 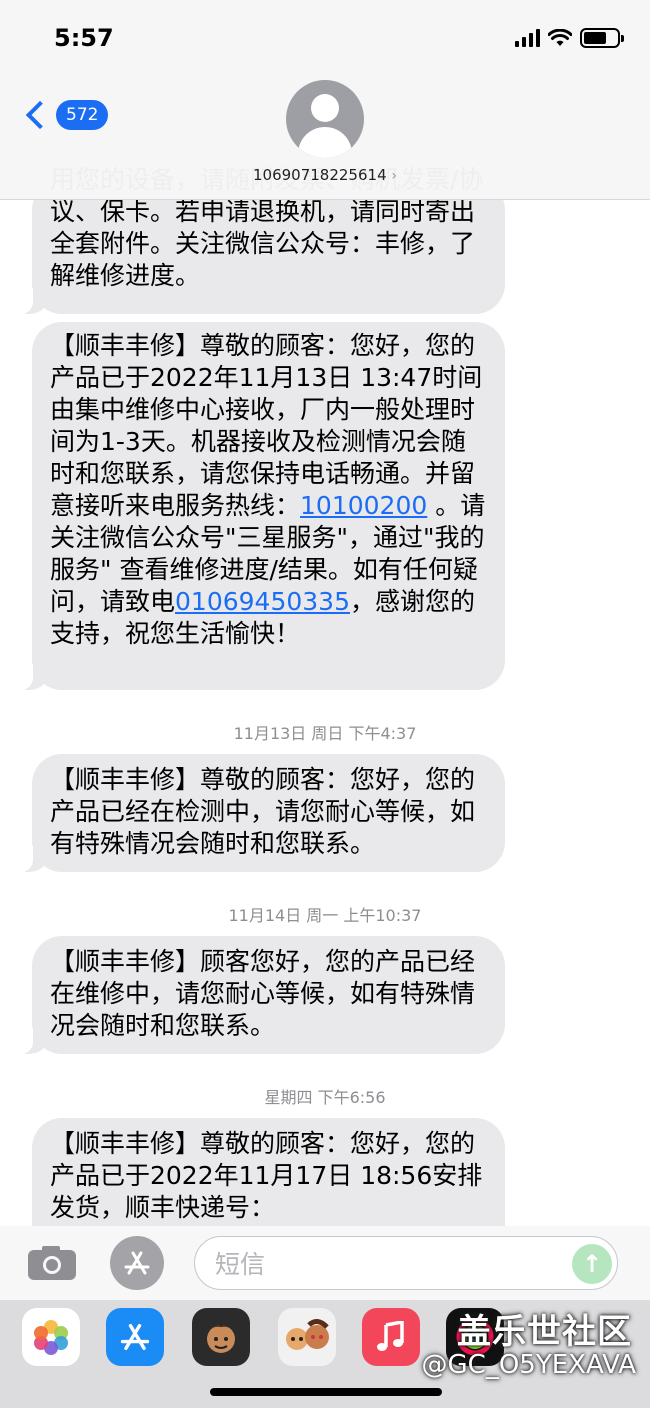 I want to click on unread-count-badge: 572, so click(x=82, y=115).